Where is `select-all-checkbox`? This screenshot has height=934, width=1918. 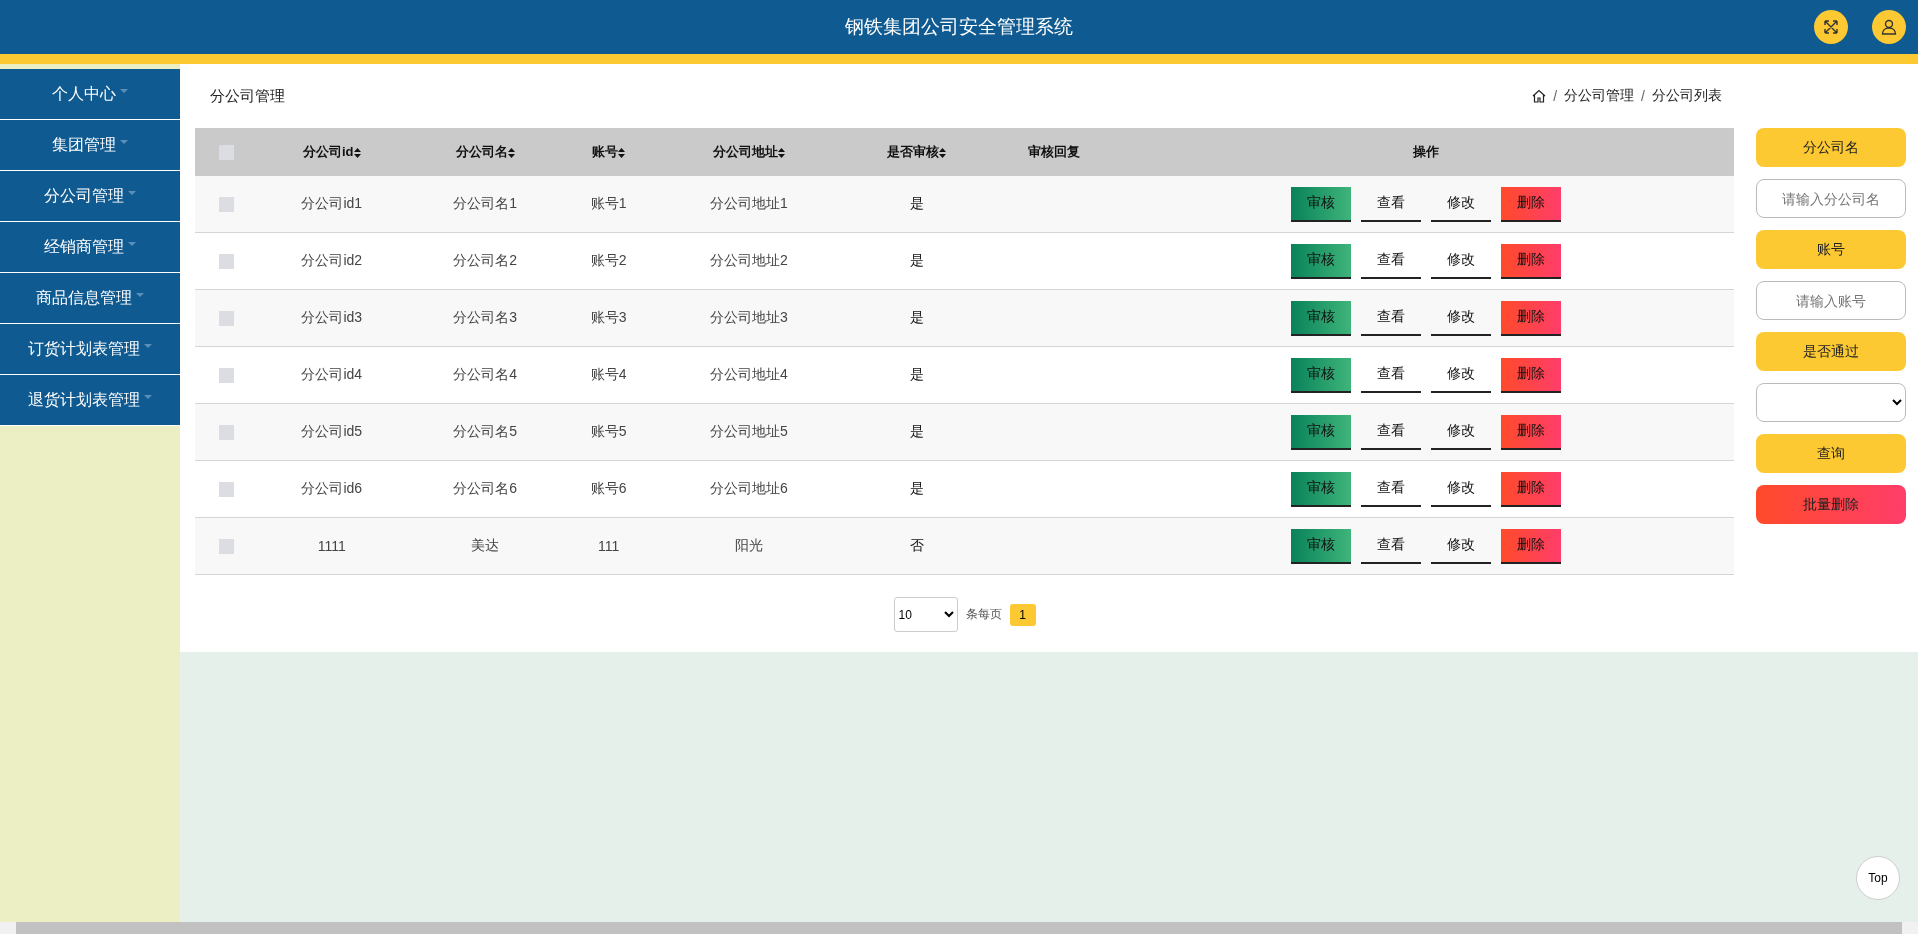
select-all-checkbox is located at coordinates (226, 153).